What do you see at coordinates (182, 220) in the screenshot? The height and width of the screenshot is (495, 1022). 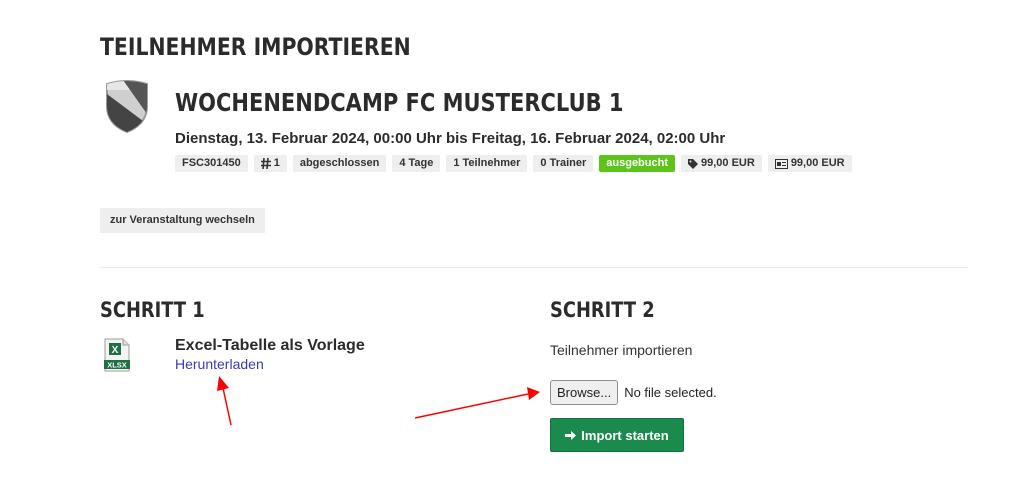 I see `switch-event-button: zur Veranstaltung wechseln` at bounding box center [182, 220].